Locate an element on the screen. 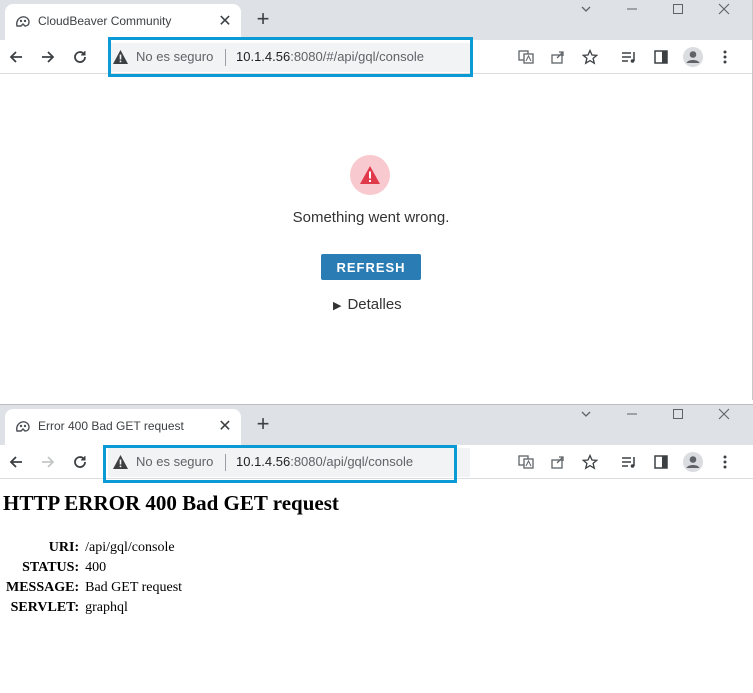 The width and height of the screenshot is (753, 693). details-label: Detalles is located at coordinates (374, 304).